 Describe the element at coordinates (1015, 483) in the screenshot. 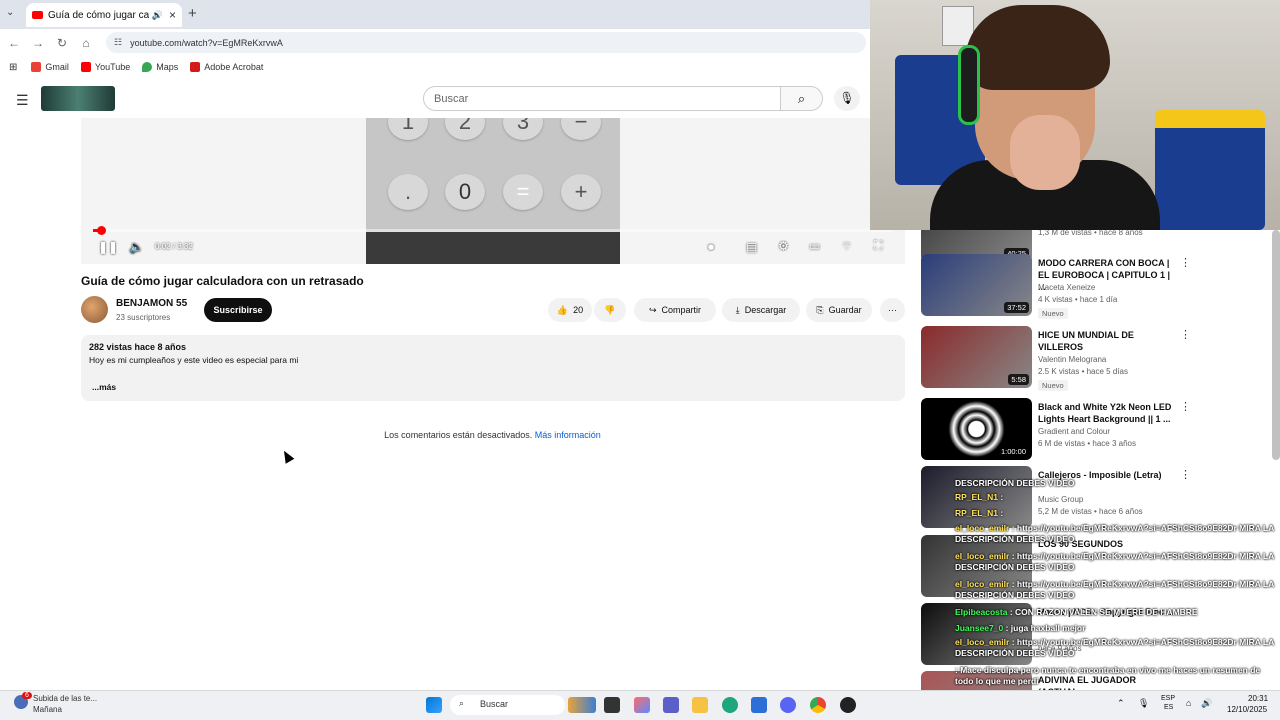

I see `chat-text: DESCRIPCIÓN DEBES VIDEO` at that location.